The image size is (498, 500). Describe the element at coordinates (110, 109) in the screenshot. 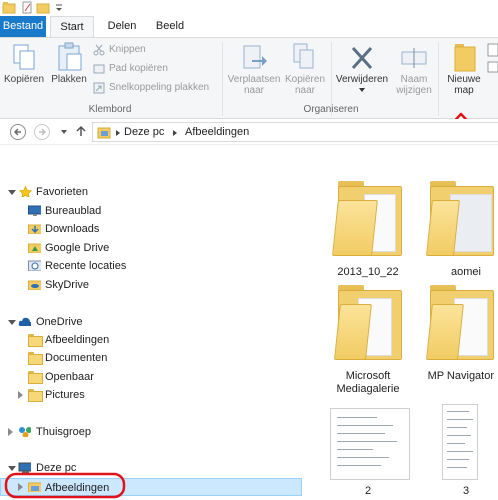

I see `clipboard-group-label: Klembord` at that location.